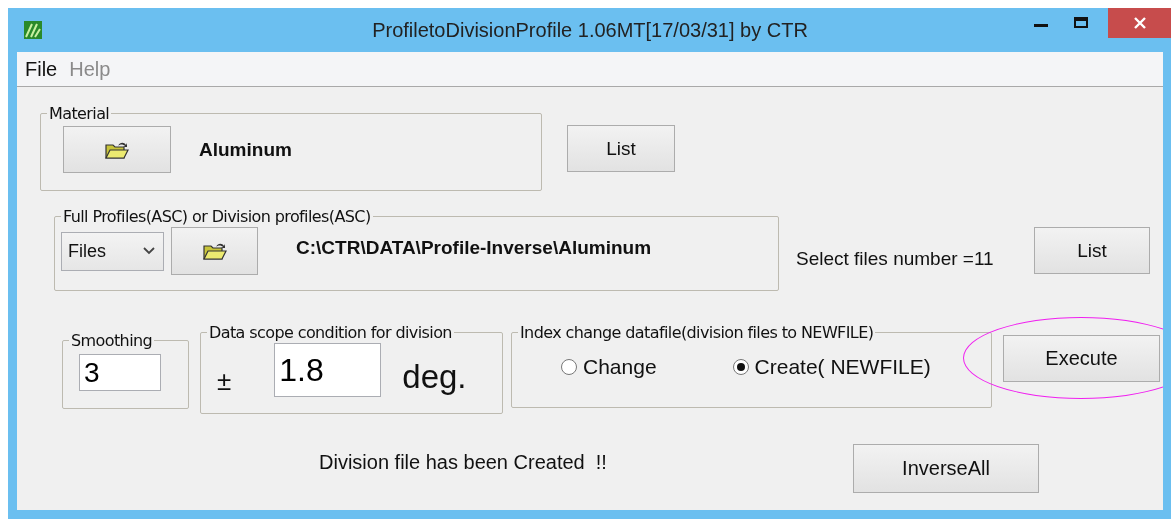 The height and width of the screenshot is (519, 1171). What do you see at coordinates (434, 377) in the screenshot?
I see `unit-label: deg.` at bounding box center [434, 377].